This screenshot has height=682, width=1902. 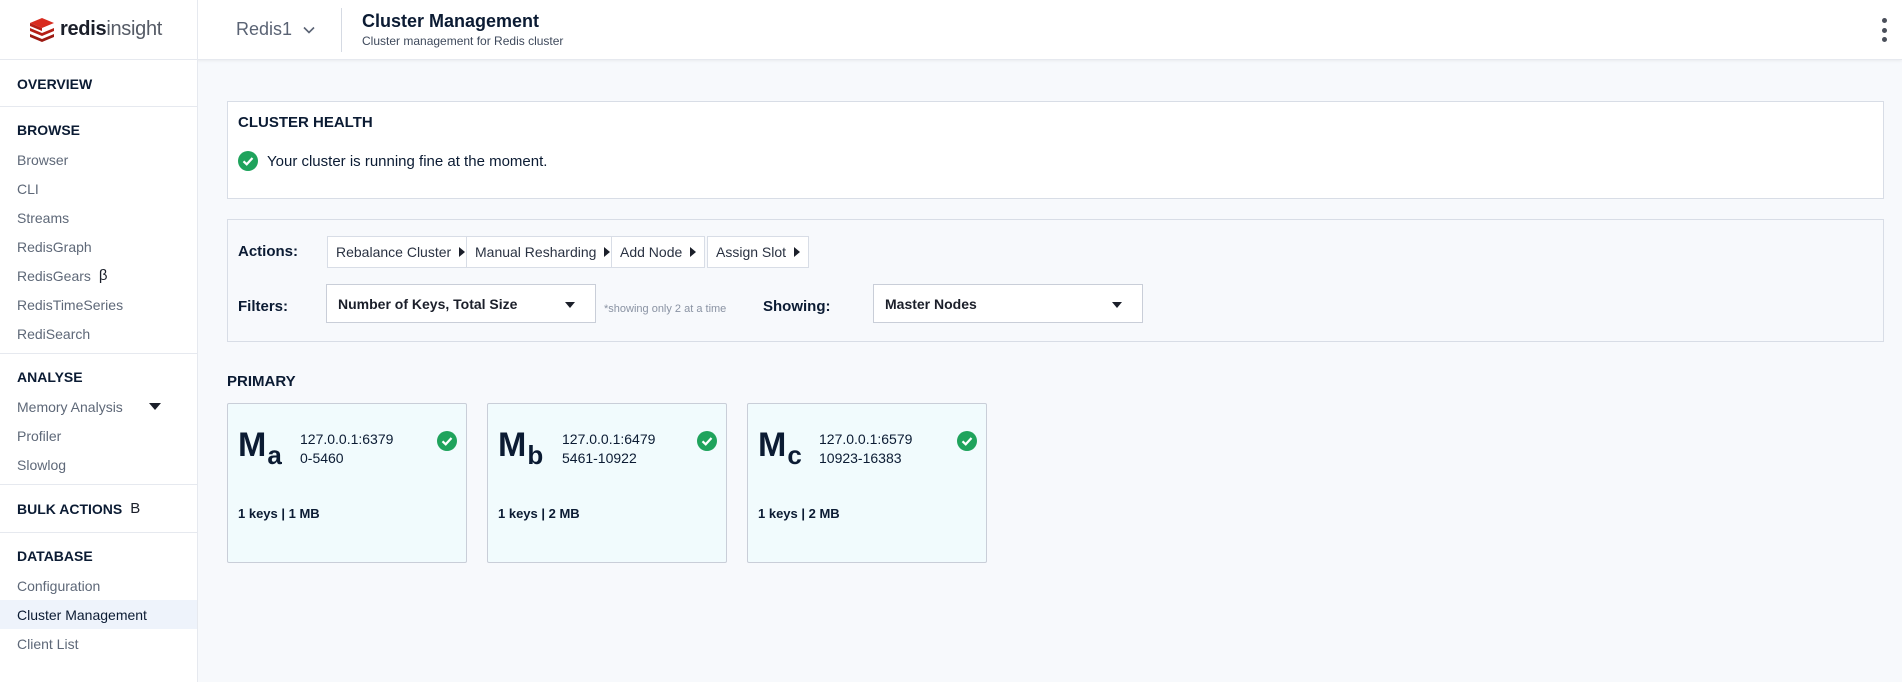 I want to click on add-node-button: Add Node, so click(x=658, y=252).